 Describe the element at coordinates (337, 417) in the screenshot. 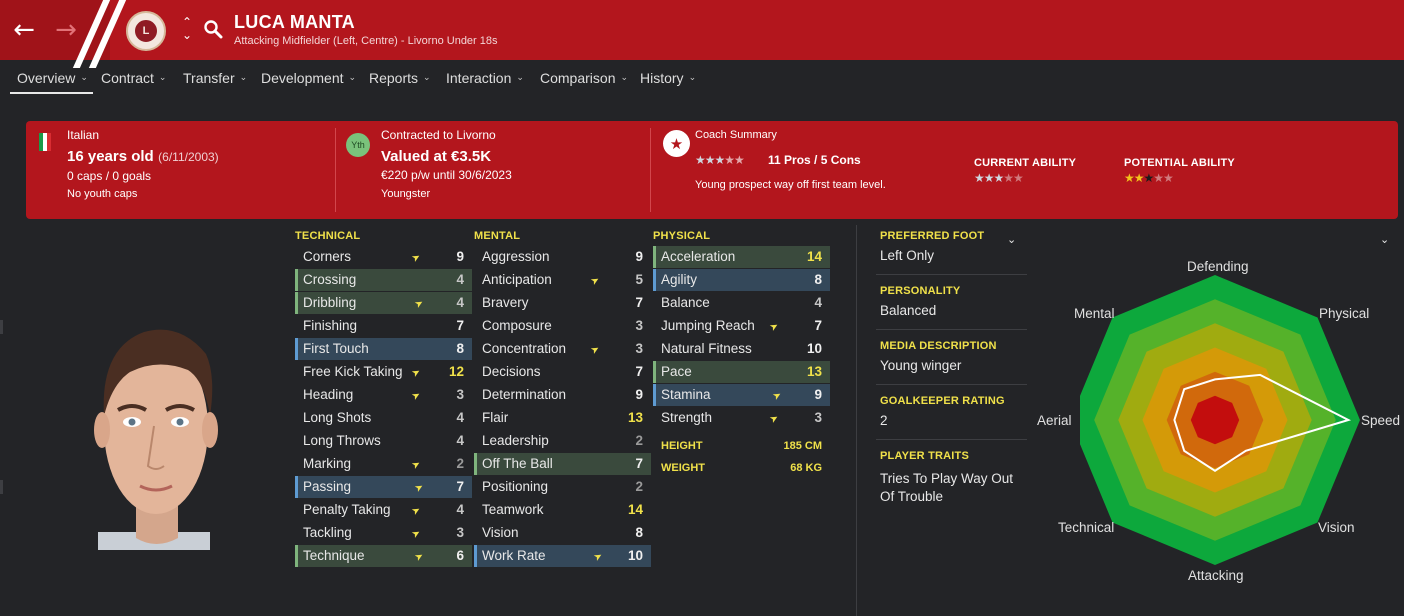

I see `attribute-name: Long Shots` at that location.